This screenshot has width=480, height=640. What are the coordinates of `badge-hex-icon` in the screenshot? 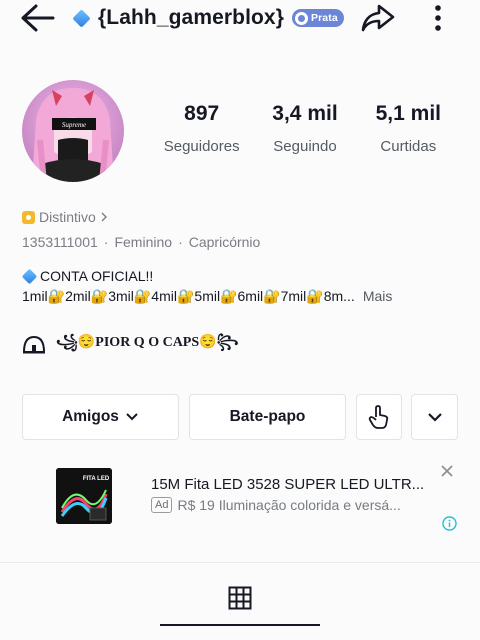 It's located at (28, 217).